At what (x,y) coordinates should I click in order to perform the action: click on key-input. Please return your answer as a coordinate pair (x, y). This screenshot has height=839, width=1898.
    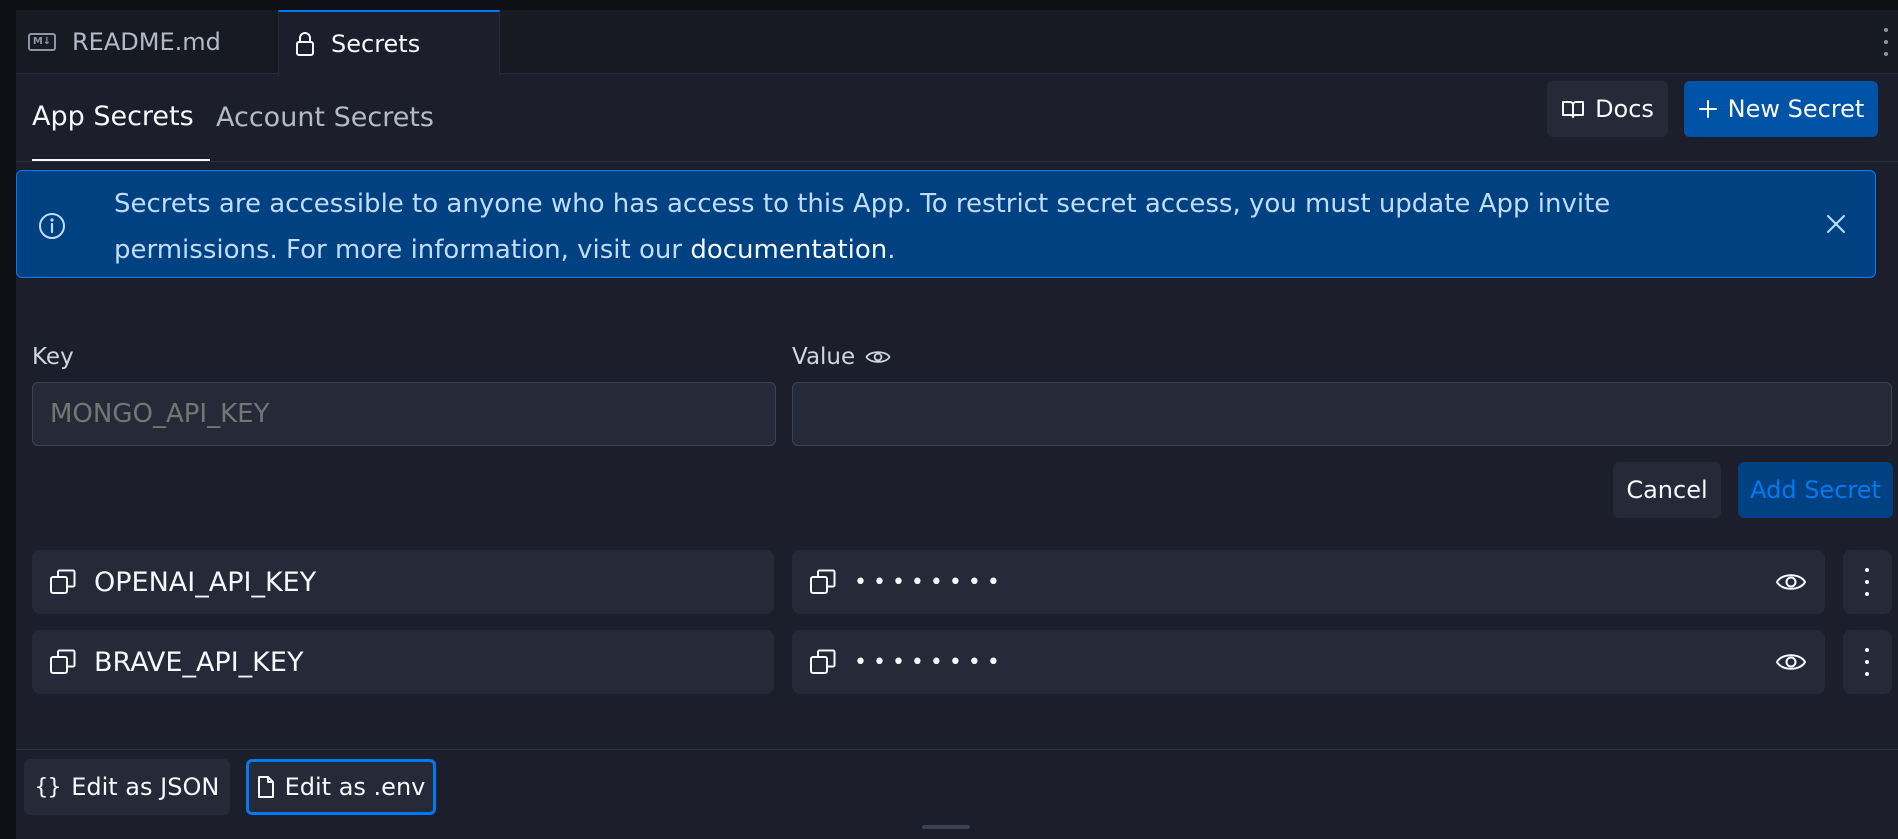
    Looking at the image, I should click on (404, 414).